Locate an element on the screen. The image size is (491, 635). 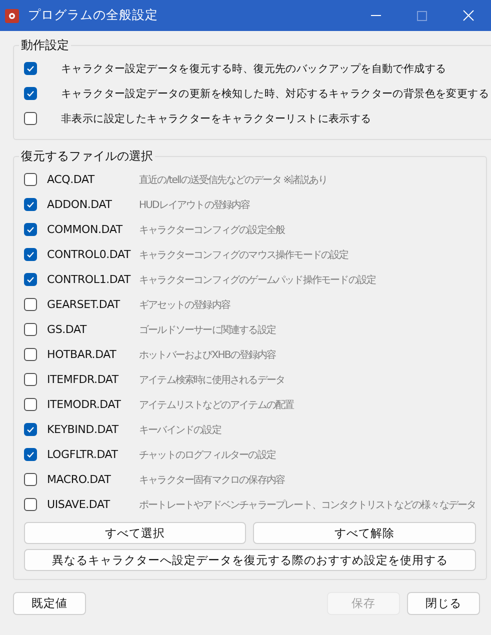
file-name: GS.DAT is located at coordinates (67, 329).